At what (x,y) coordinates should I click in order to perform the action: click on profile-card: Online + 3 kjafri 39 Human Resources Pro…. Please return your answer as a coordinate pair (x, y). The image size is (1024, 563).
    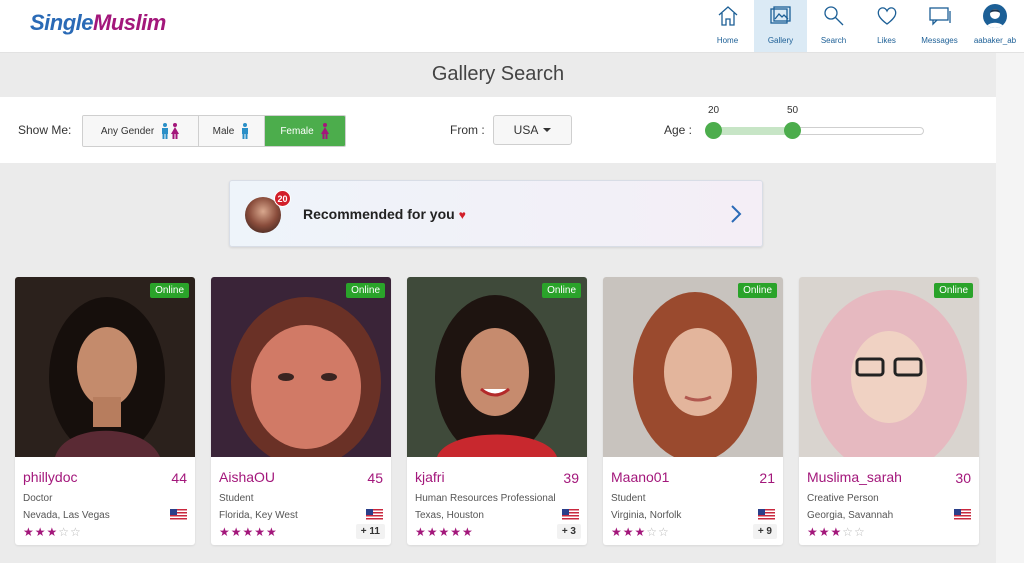
    Looking at the image, I should click on (497, 411).